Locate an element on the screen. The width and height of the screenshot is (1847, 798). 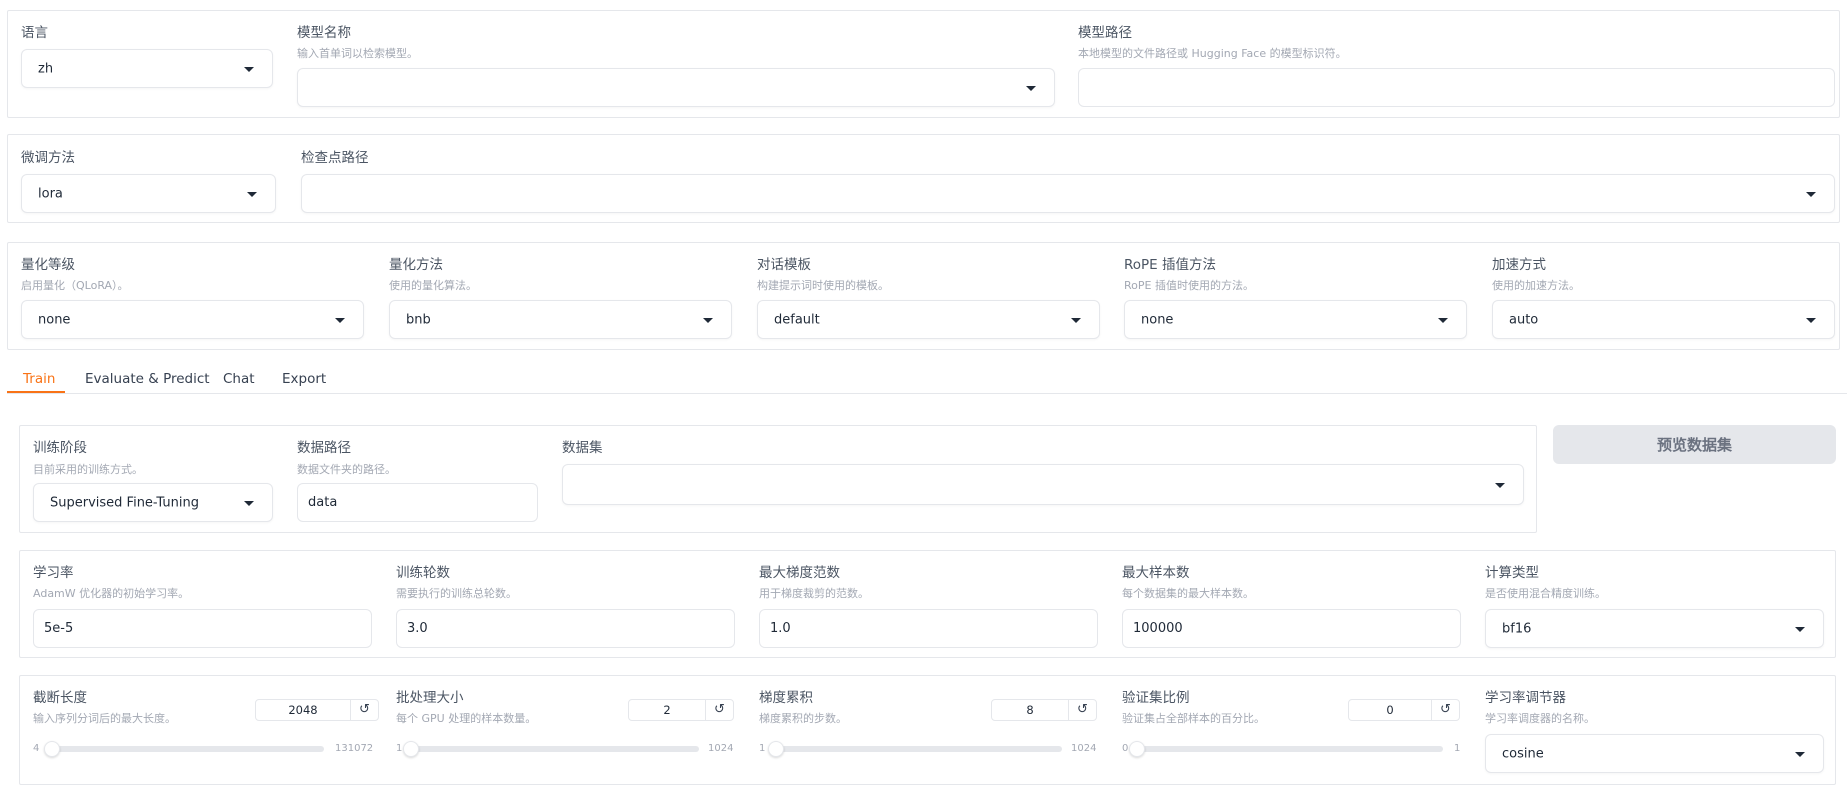
language-label: 语言 is located at coordinates (34, 33).